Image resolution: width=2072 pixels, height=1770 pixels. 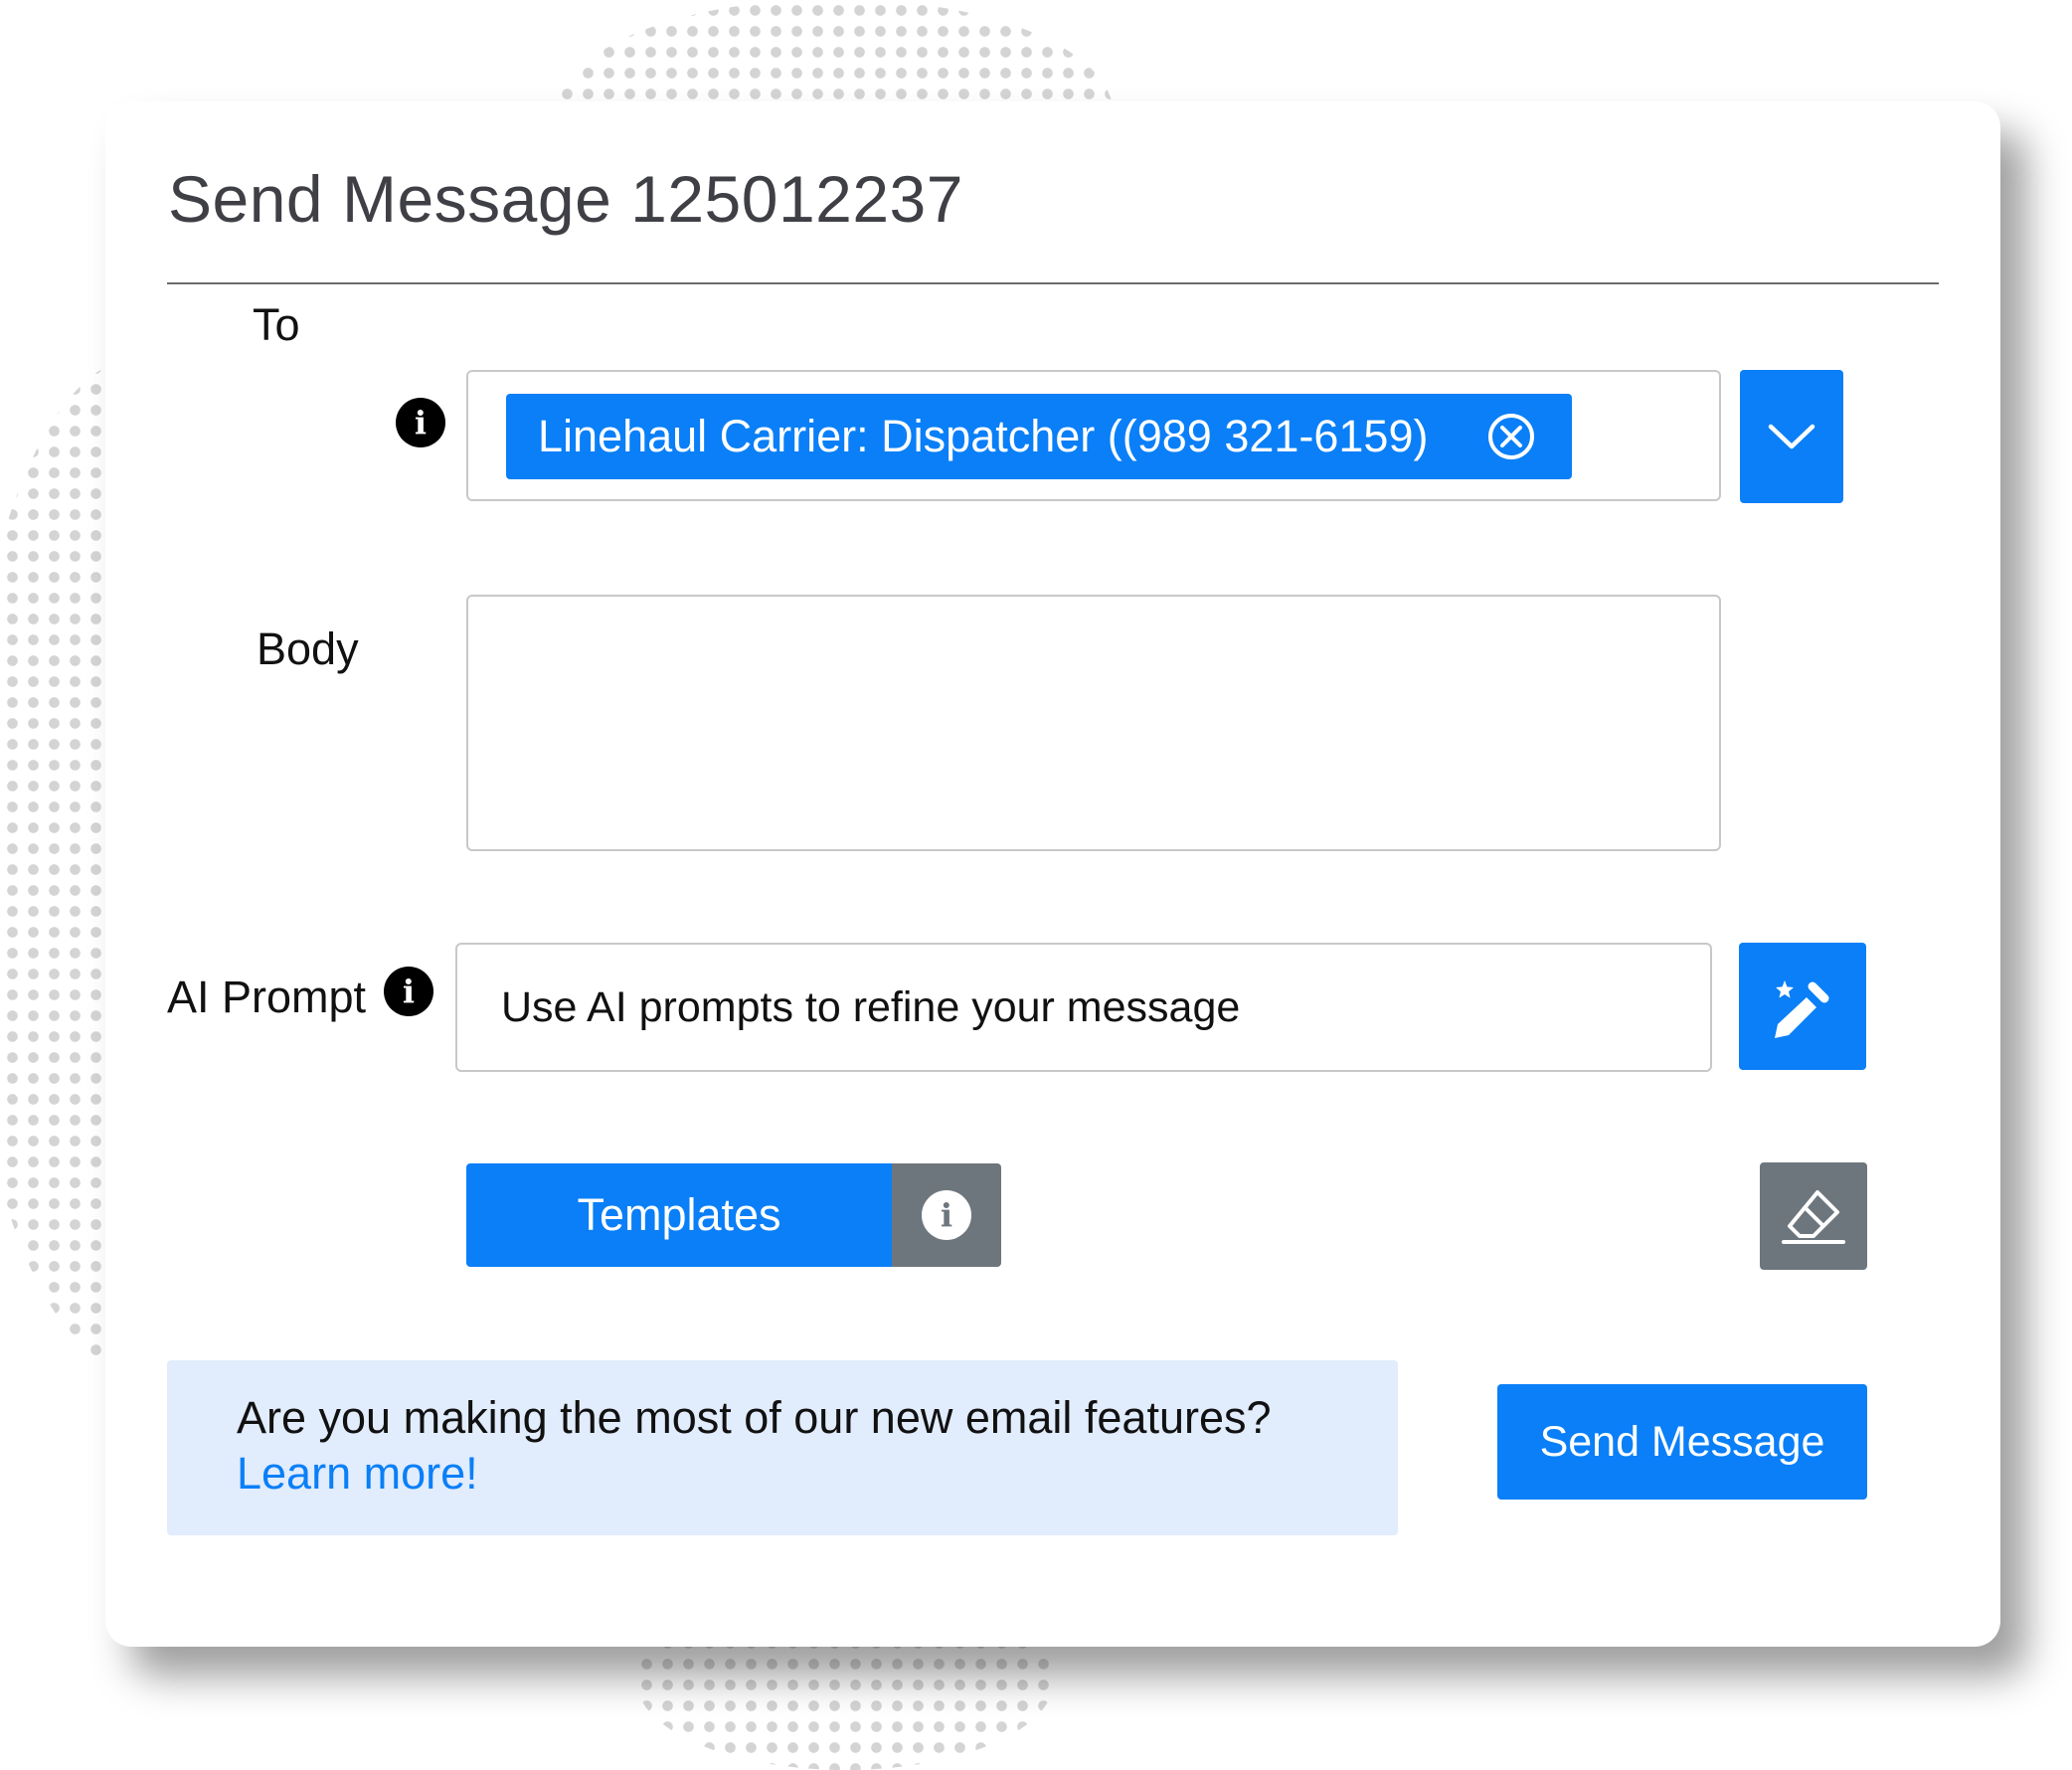 I want to click on templates-button-group: Templates i, so click(x=733, y=1215).